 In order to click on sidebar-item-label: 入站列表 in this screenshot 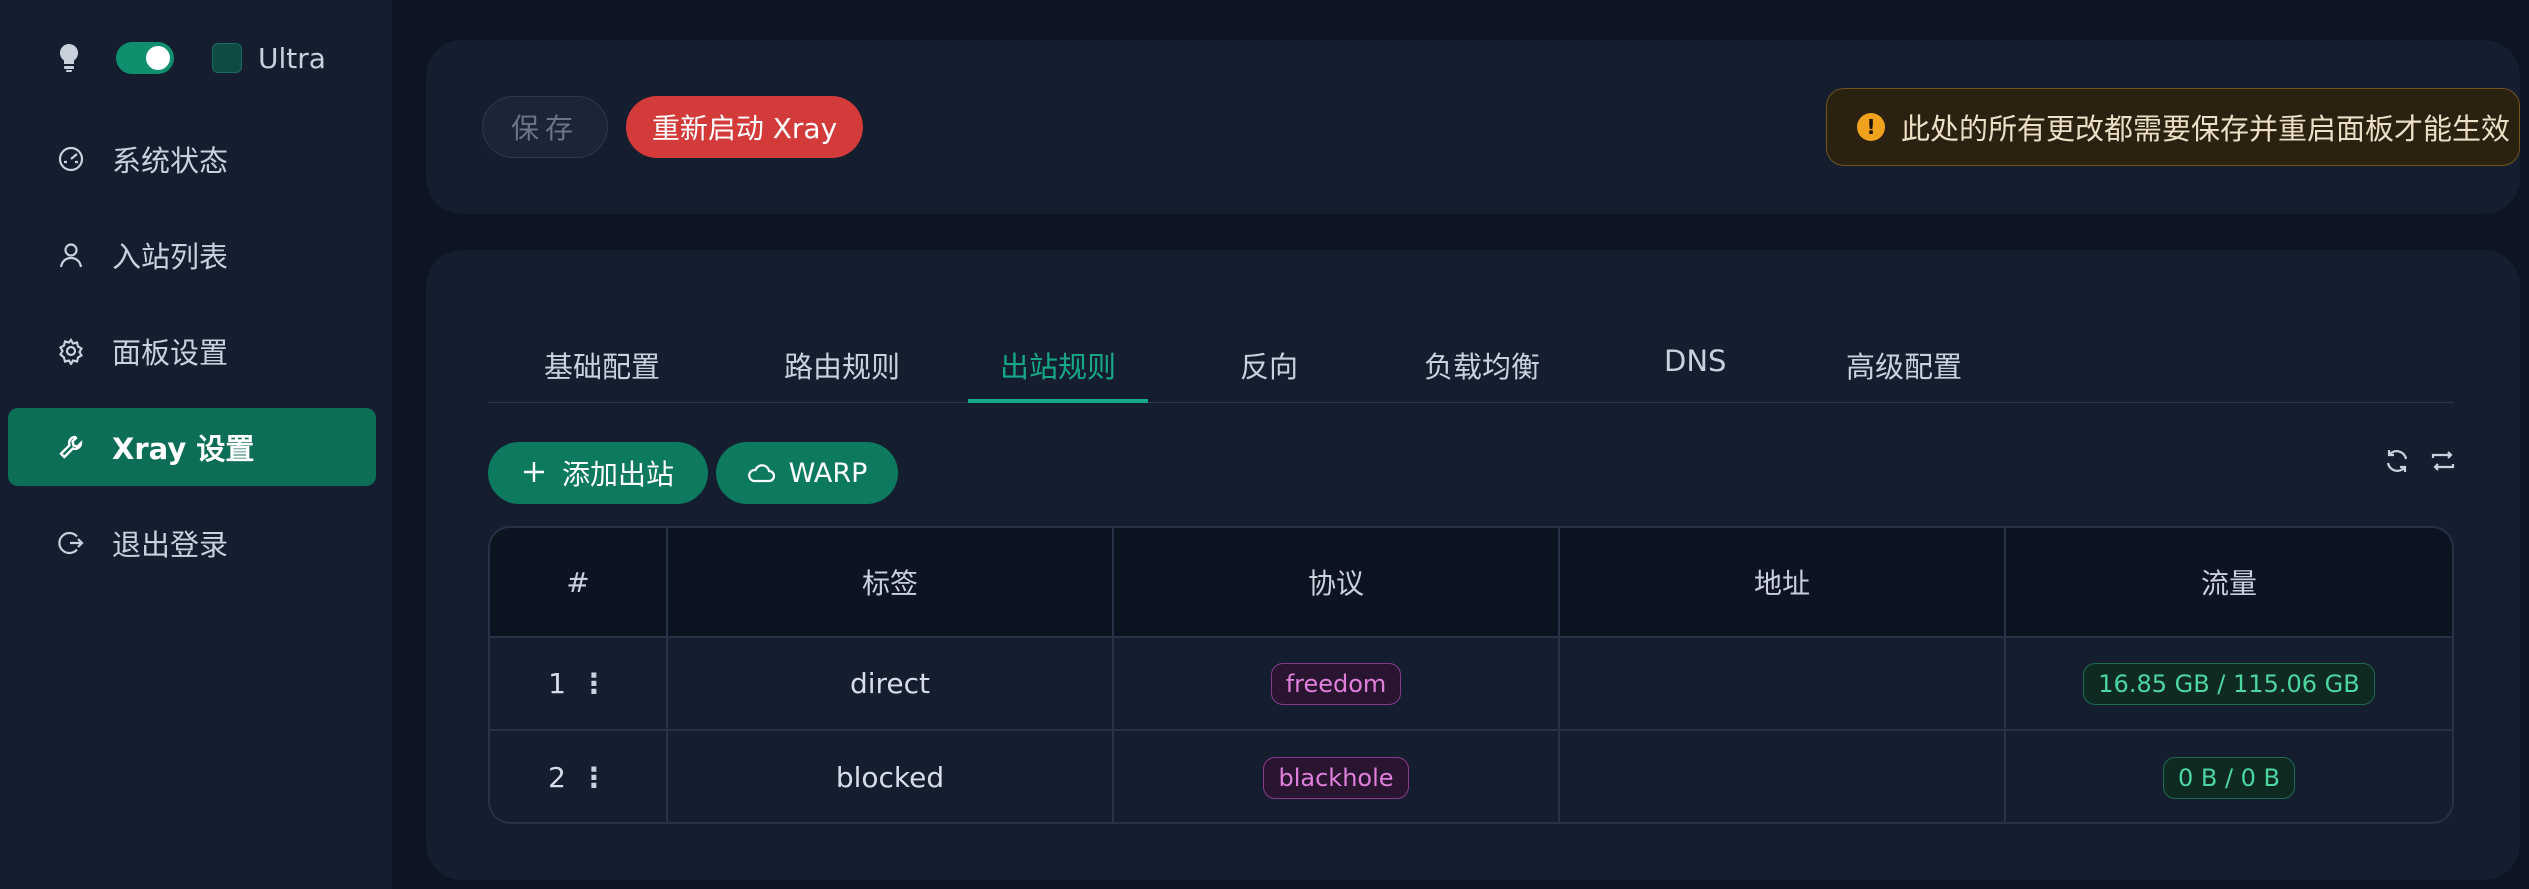, I will do `click(170, 257)`.